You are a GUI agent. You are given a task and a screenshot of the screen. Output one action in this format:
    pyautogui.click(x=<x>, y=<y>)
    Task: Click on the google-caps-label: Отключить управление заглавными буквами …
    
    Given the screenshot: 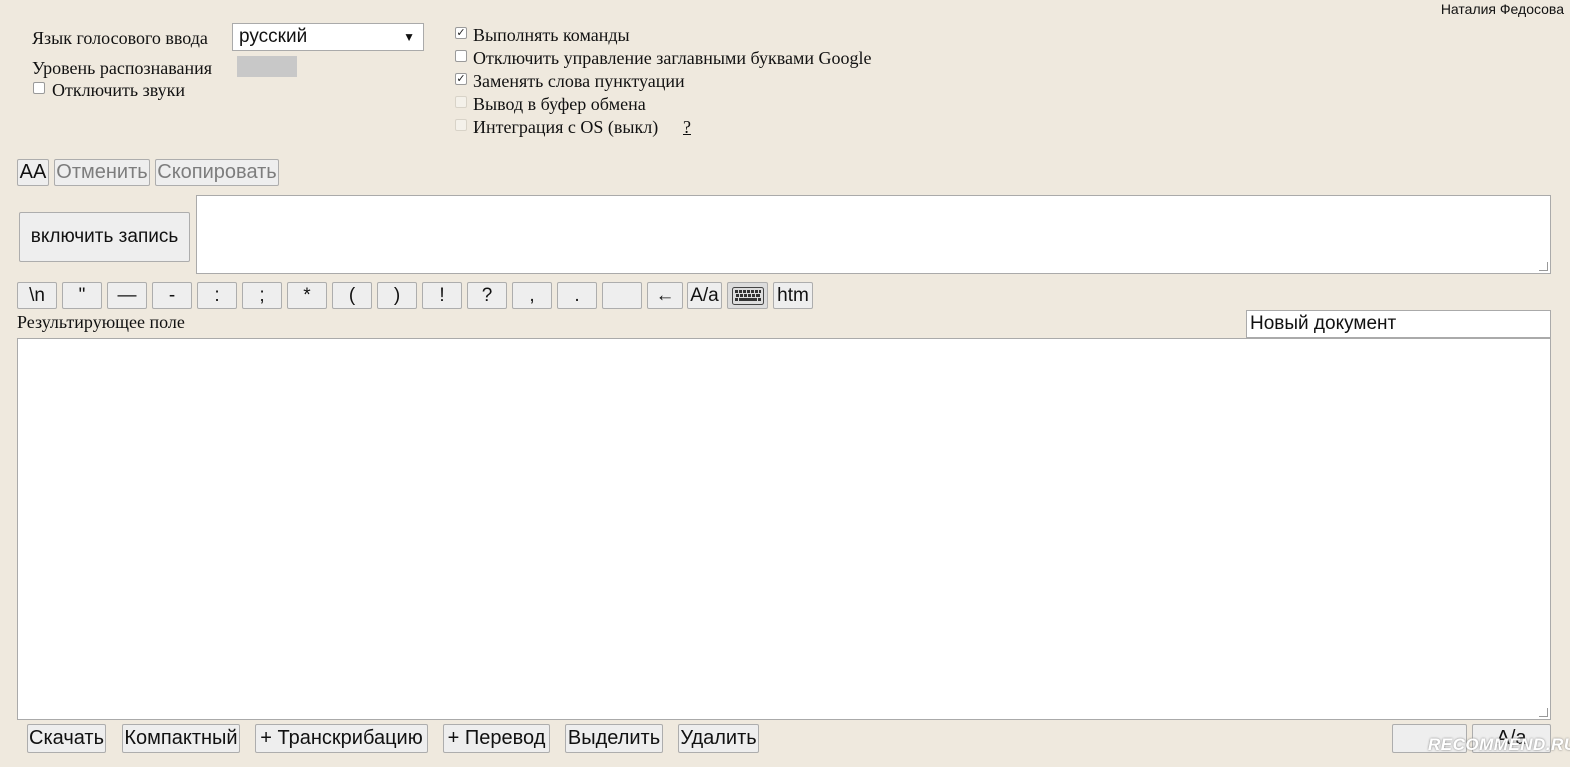 What is the action you would take?
    pyautogui.click(x=672, y=58)
    